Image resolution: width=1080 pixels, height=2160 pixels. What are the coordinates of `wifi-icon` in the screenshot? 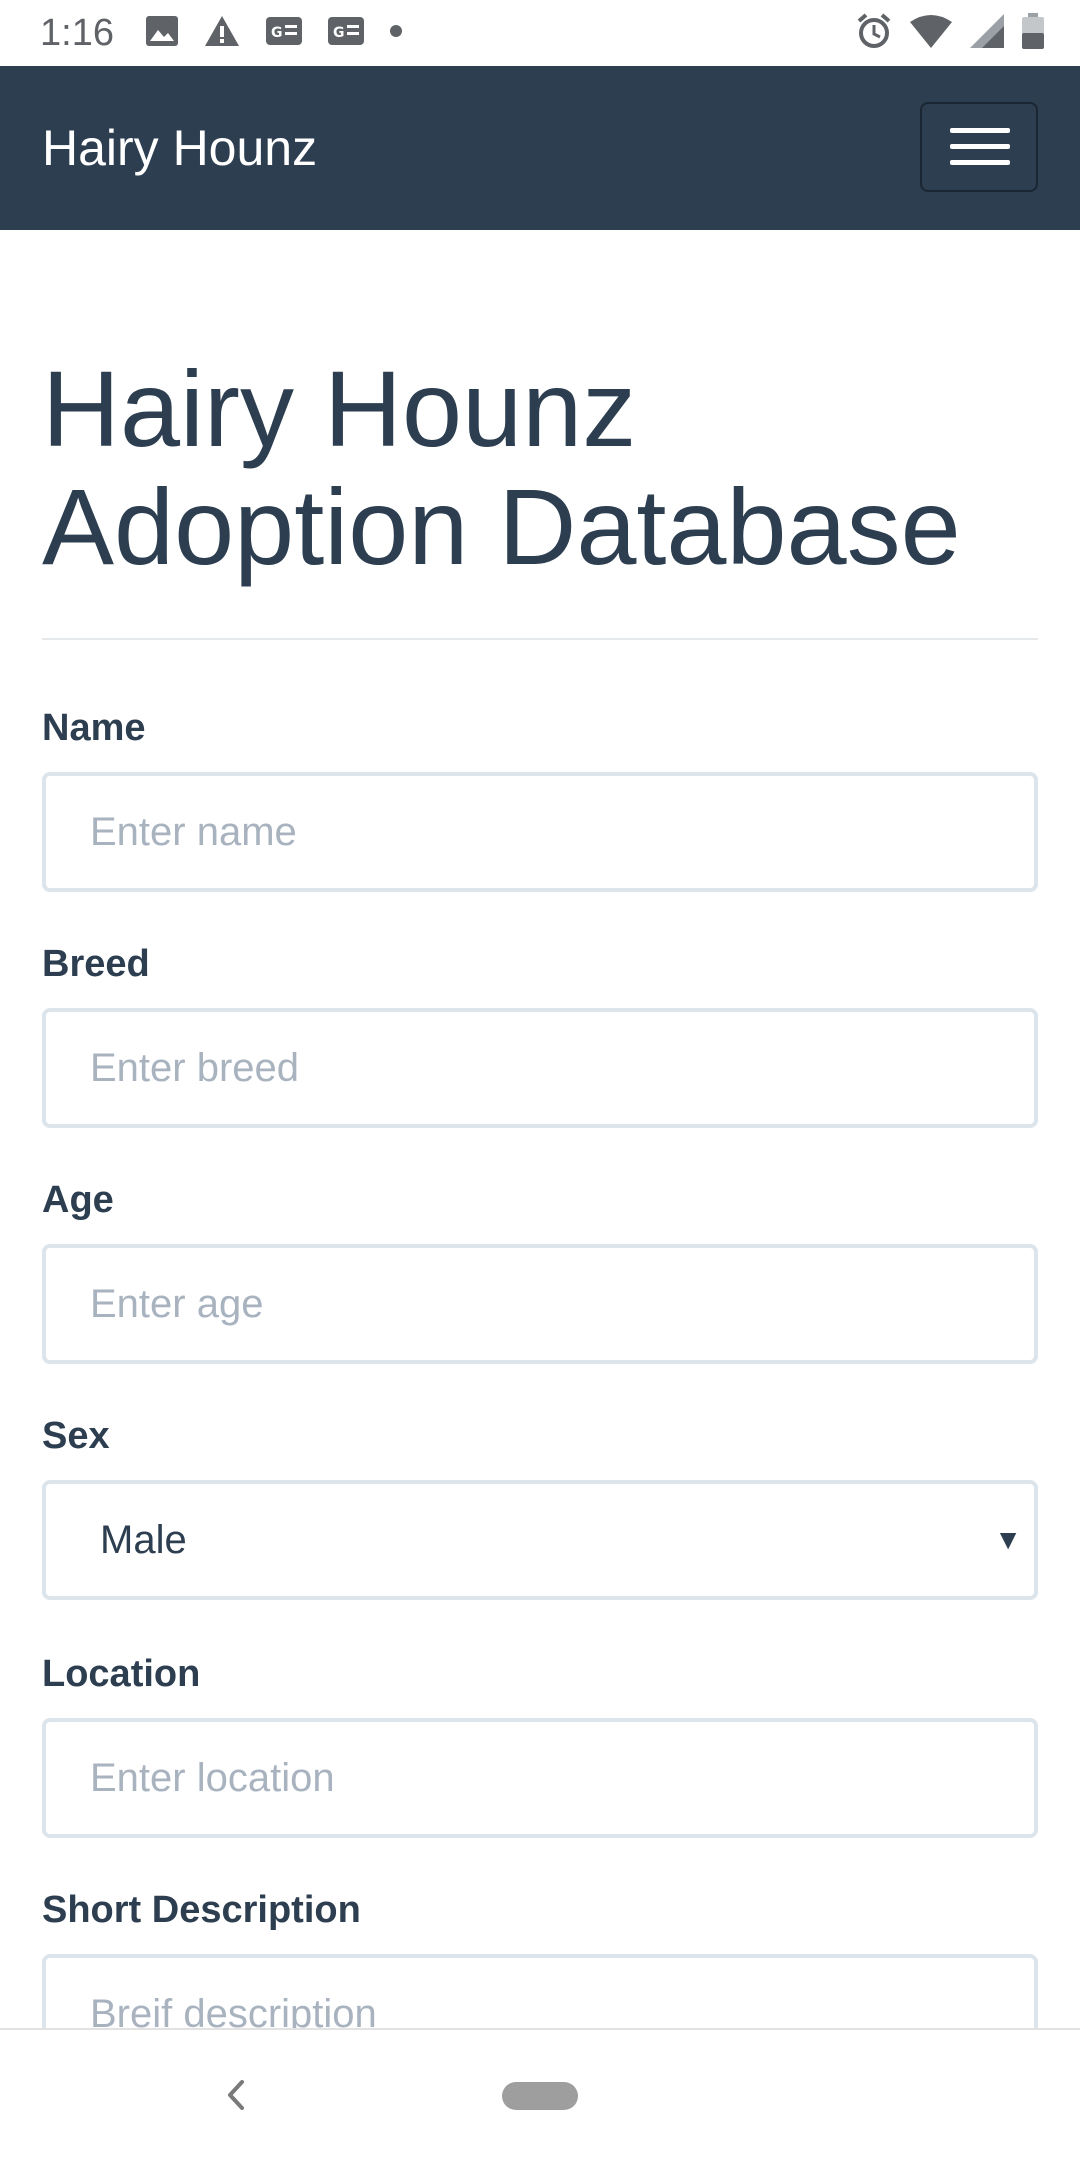 It's located at (931, 33).